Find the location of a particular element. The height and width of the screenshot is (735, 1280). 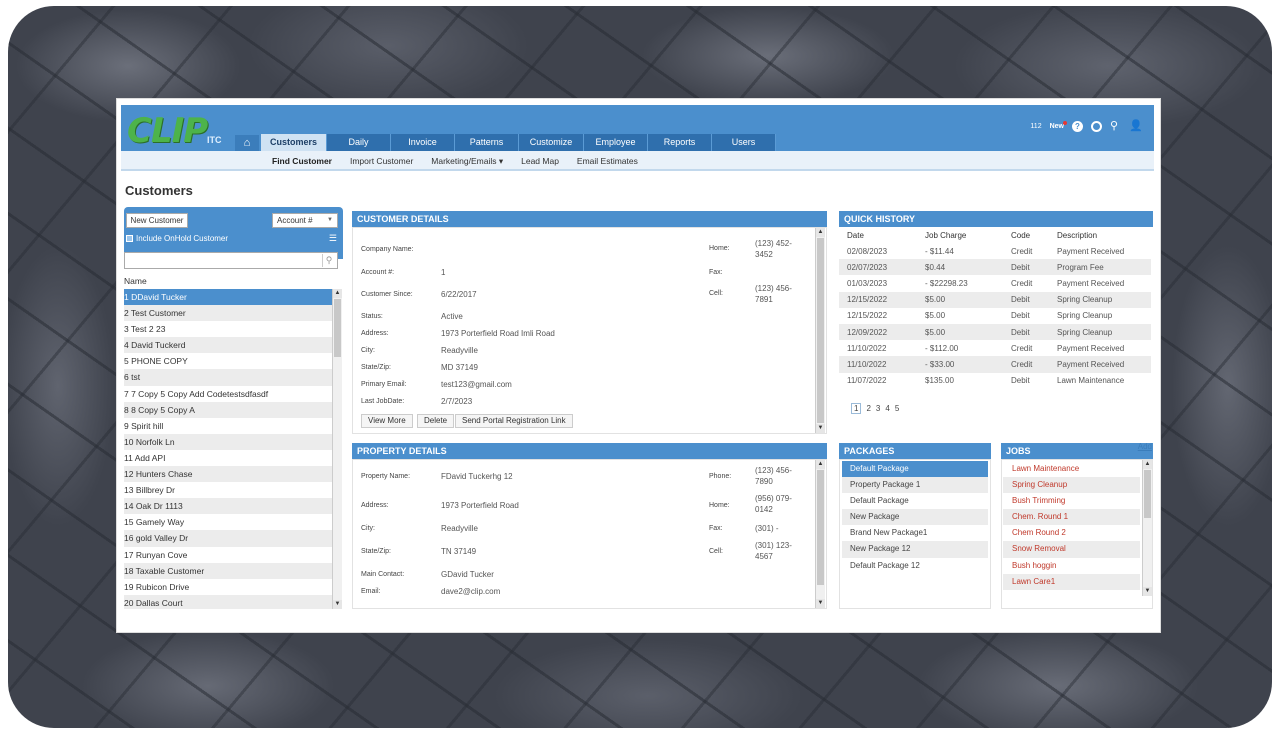

list-item: Lawn Maintenance is located at coordinates (1071, 469).